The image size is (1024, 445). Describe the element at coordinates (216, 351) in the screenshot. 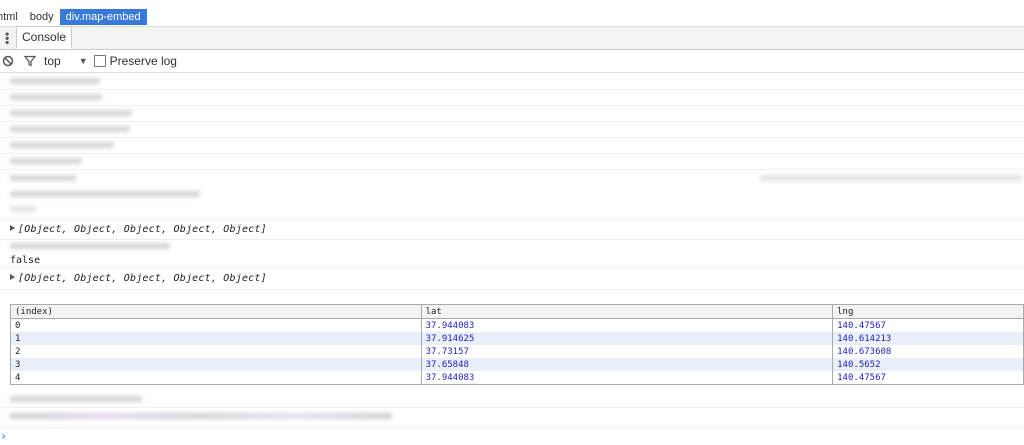

I see `table-cell-index: 2` at that location.